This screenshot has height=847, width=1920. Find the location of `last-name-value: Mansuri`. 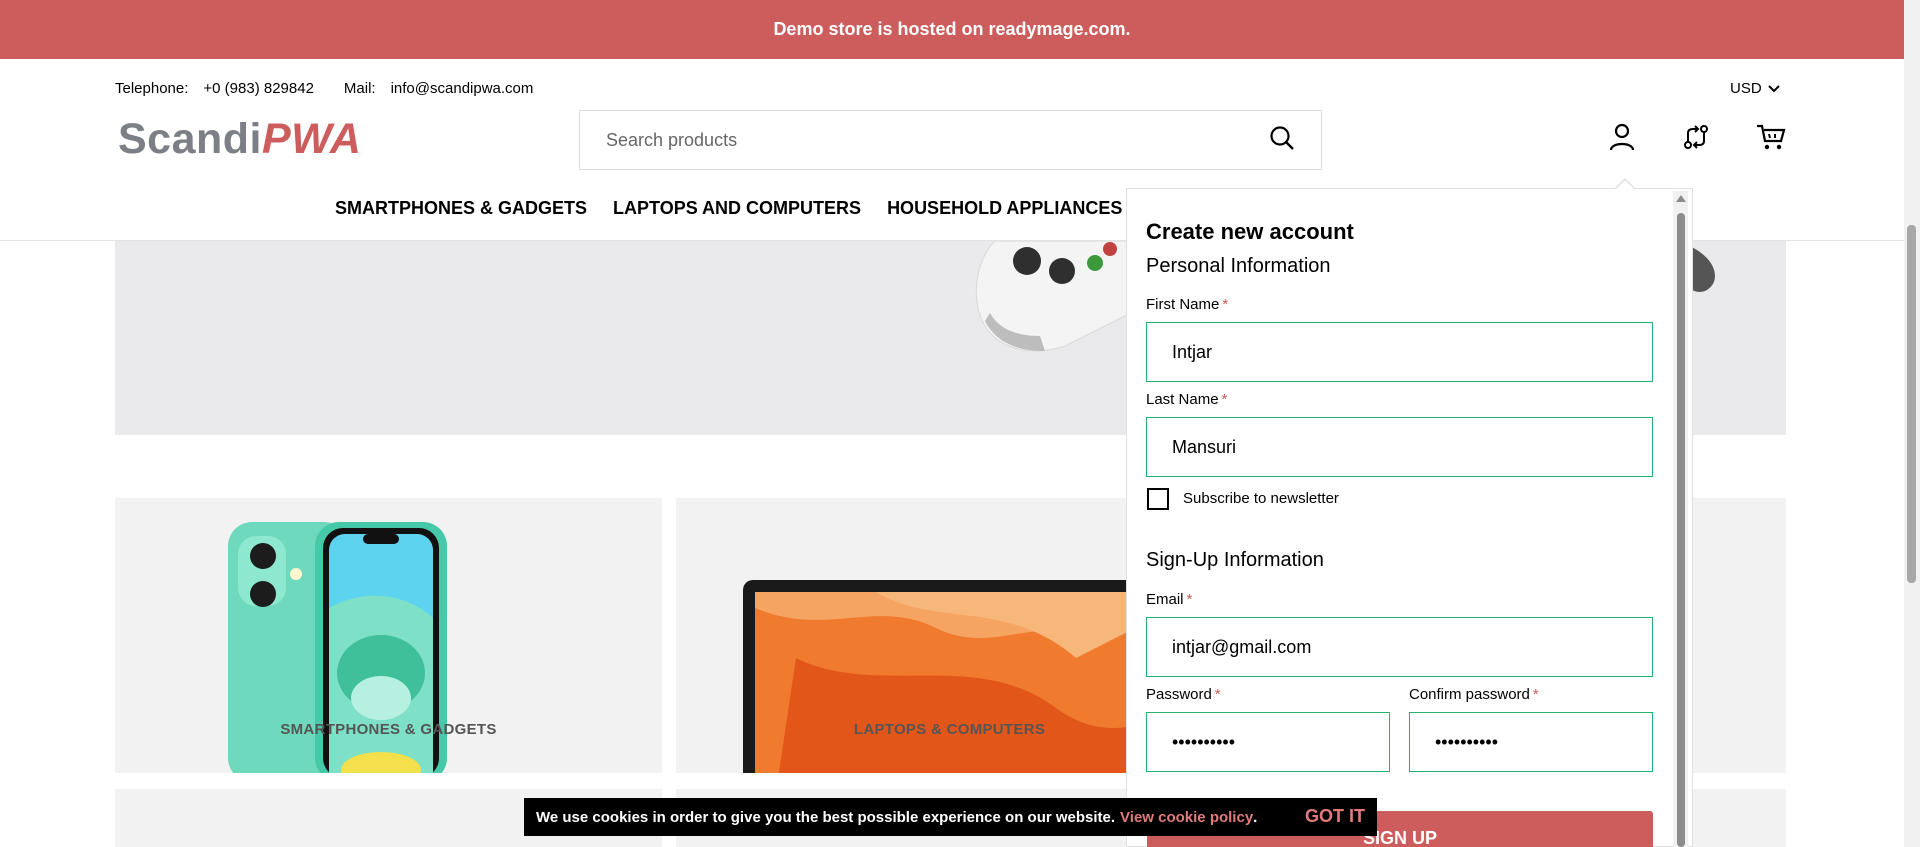

last-name-value: Mansuri is located at coordinates (1204, 446).